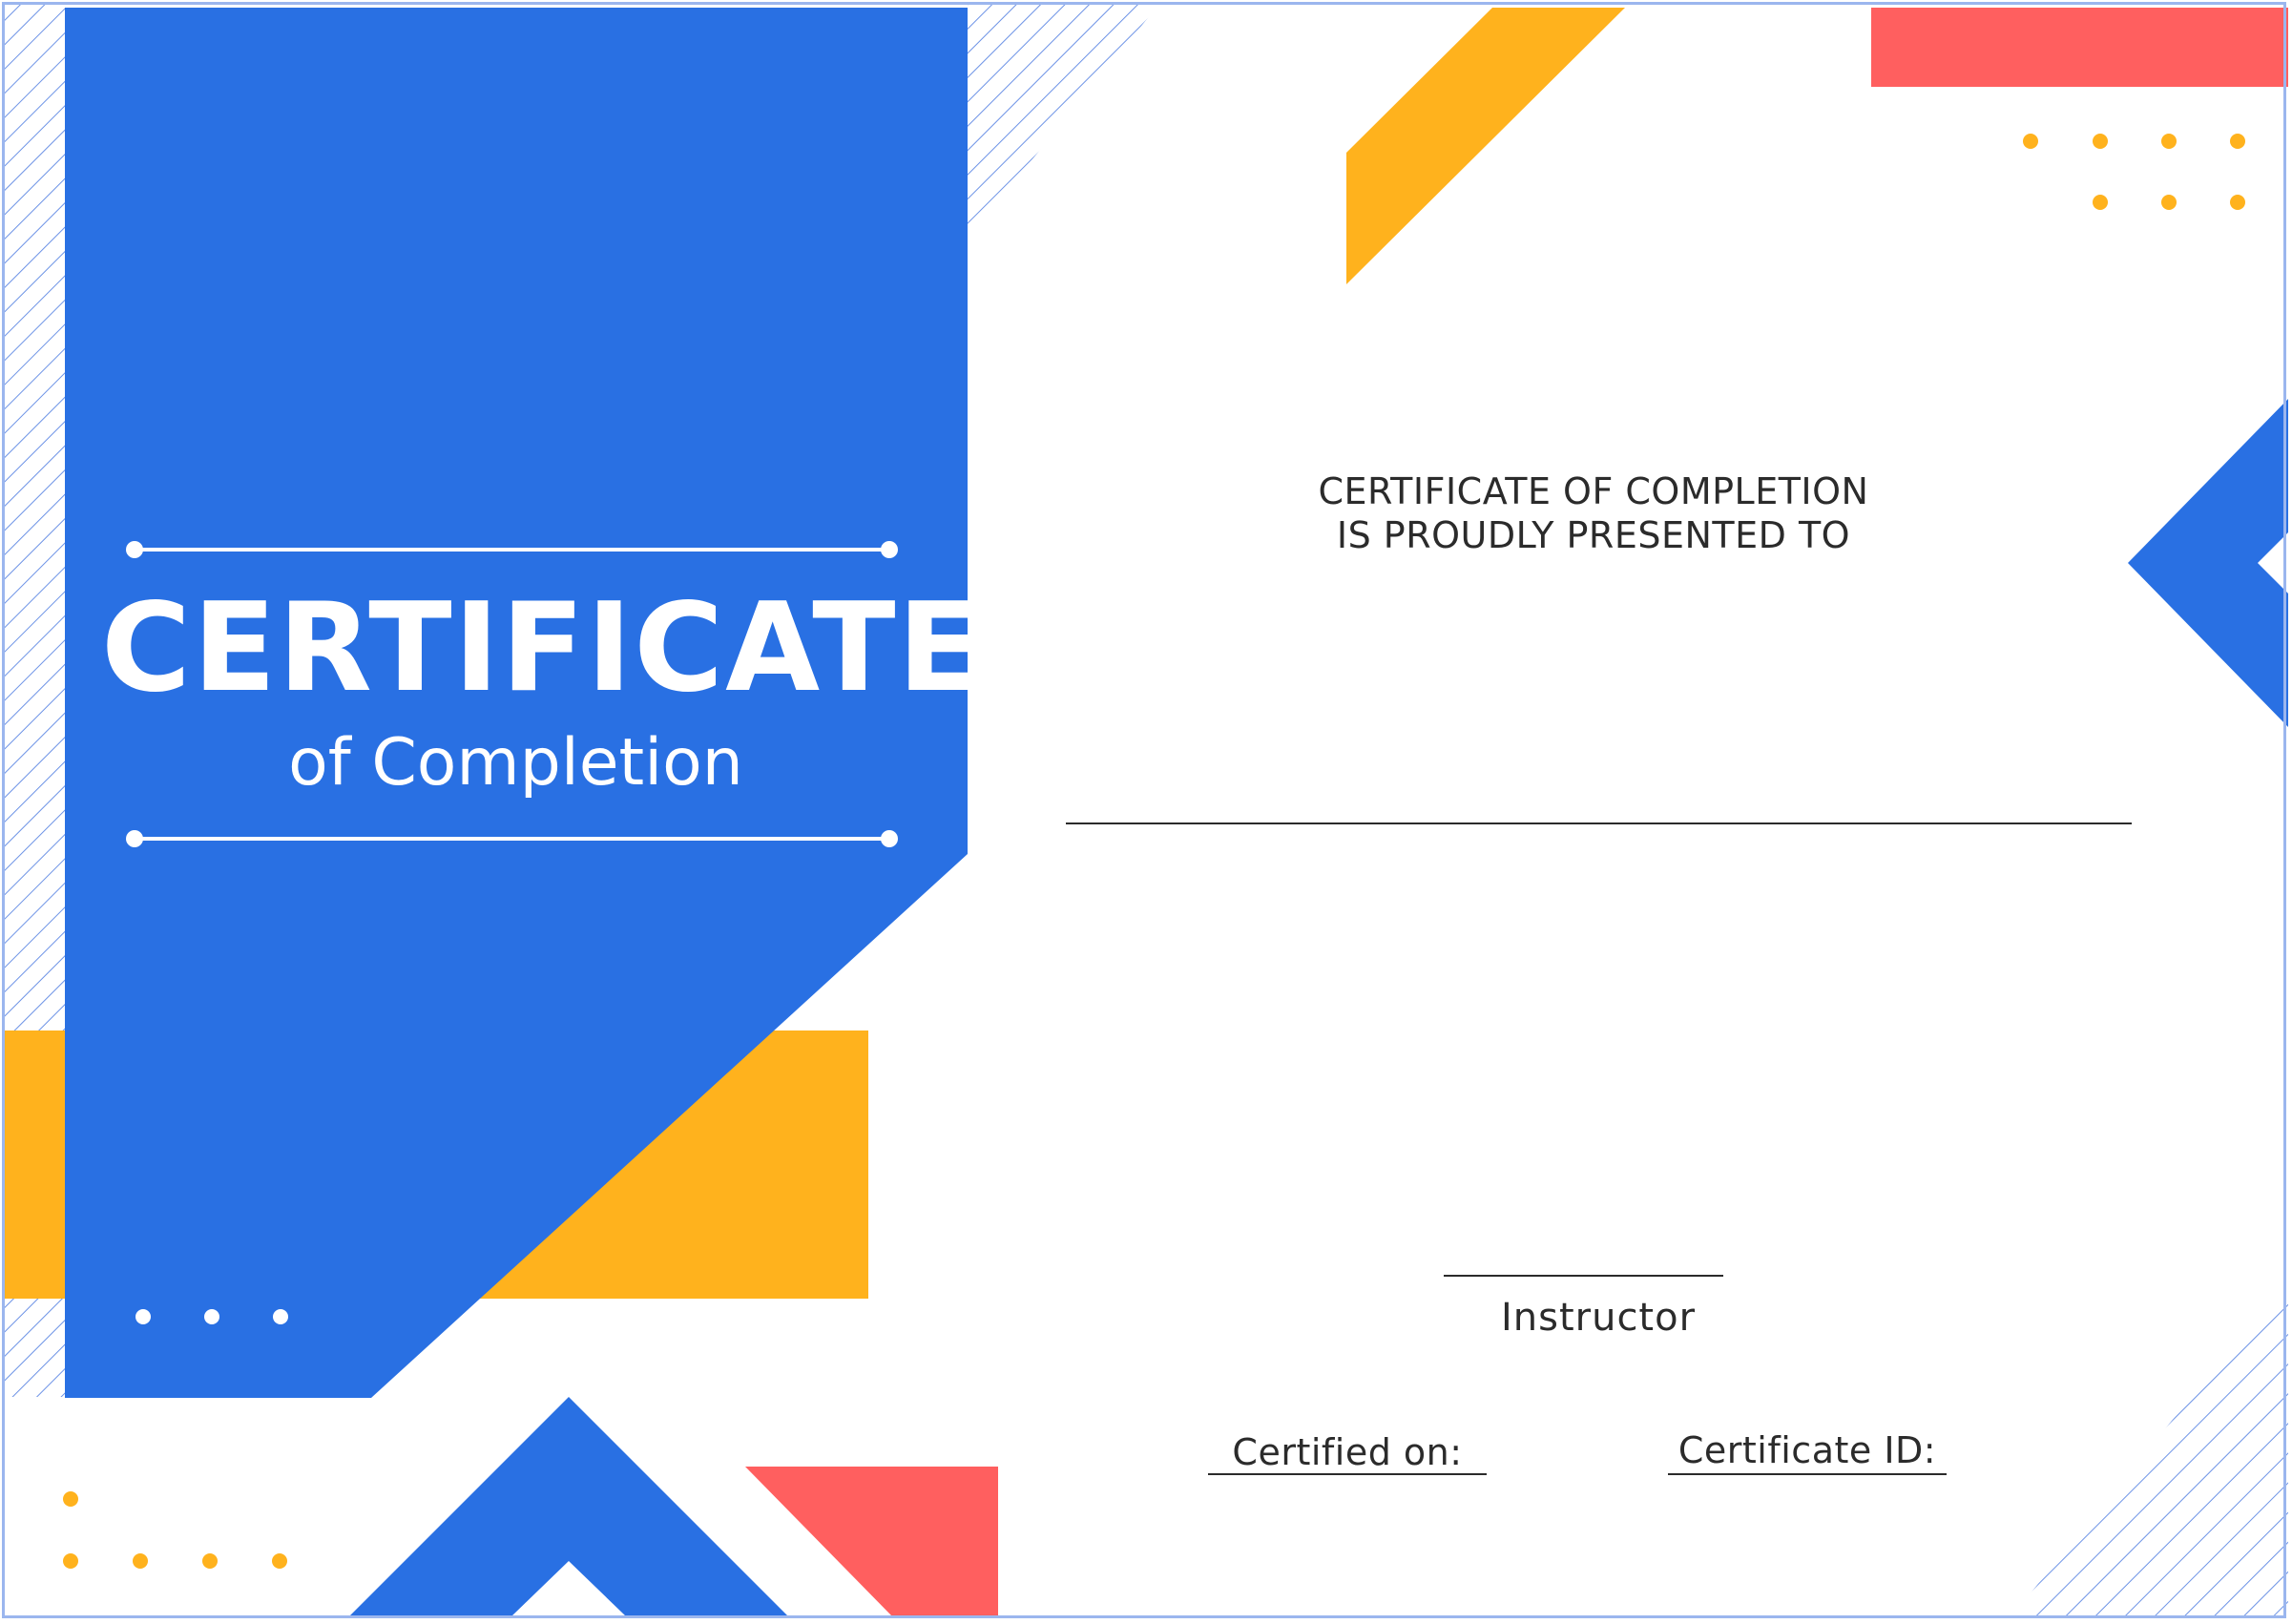  What do you see at coordinates (542, 648) in the screenshot?
I see `certificate-title: CERTIFICATE` at bounding box center [542, 648].